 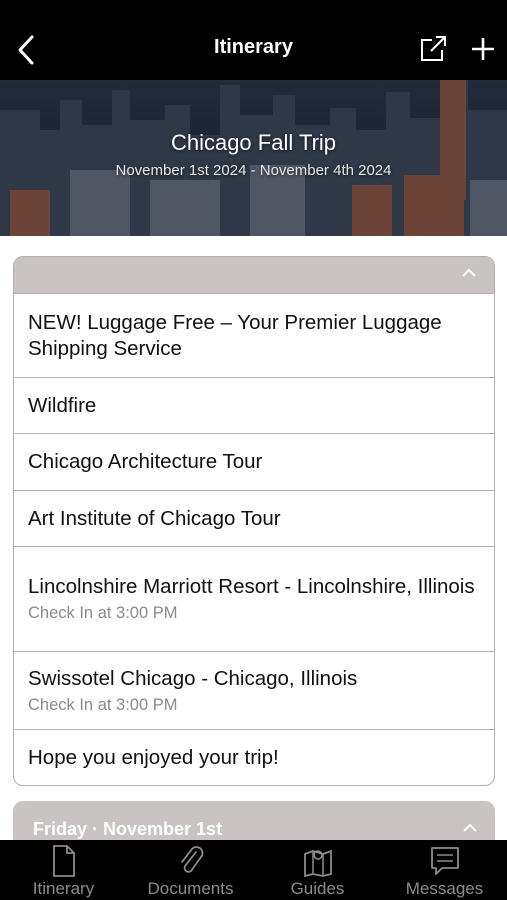 What do you see at coordinates (253, 40) in the screenshot?
I see `top-nav-bar: Itinerary` at bounding box center [253, 40].